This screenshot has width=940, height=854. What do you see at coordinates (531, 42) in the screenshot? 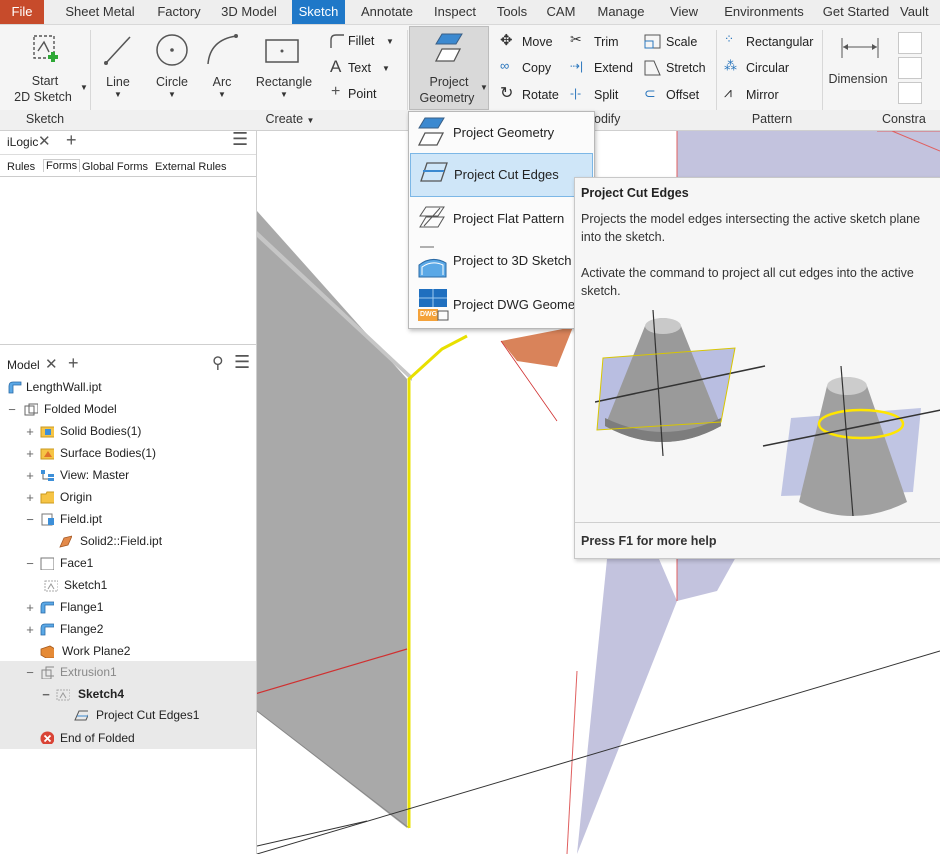
I see `move-button: ✥ Move` at bounding box center [531, 42].